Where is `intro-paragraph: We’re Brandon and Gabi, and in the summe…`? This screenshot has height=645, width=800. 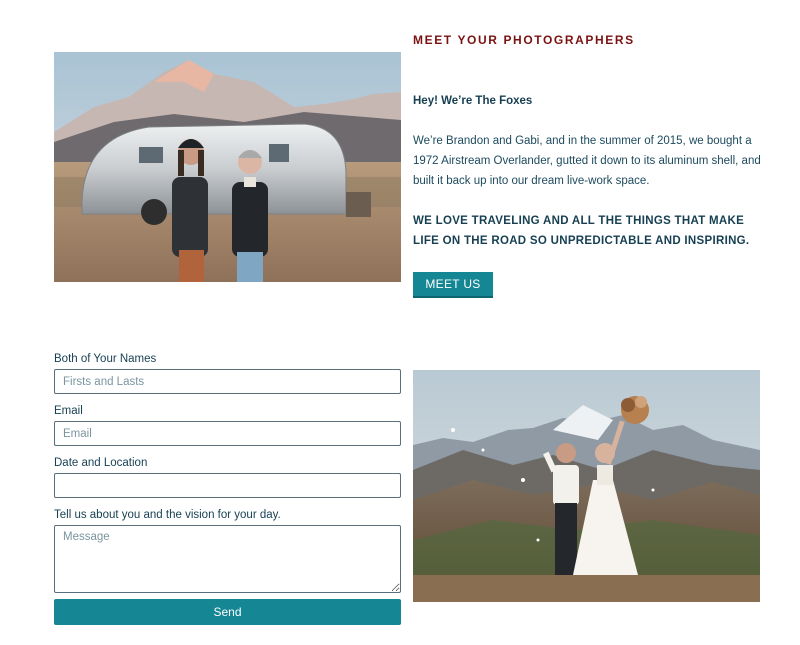
intro-paragraph: We’re Brandon and Gabi, and in the summe… is located at coordinates (587, 161).